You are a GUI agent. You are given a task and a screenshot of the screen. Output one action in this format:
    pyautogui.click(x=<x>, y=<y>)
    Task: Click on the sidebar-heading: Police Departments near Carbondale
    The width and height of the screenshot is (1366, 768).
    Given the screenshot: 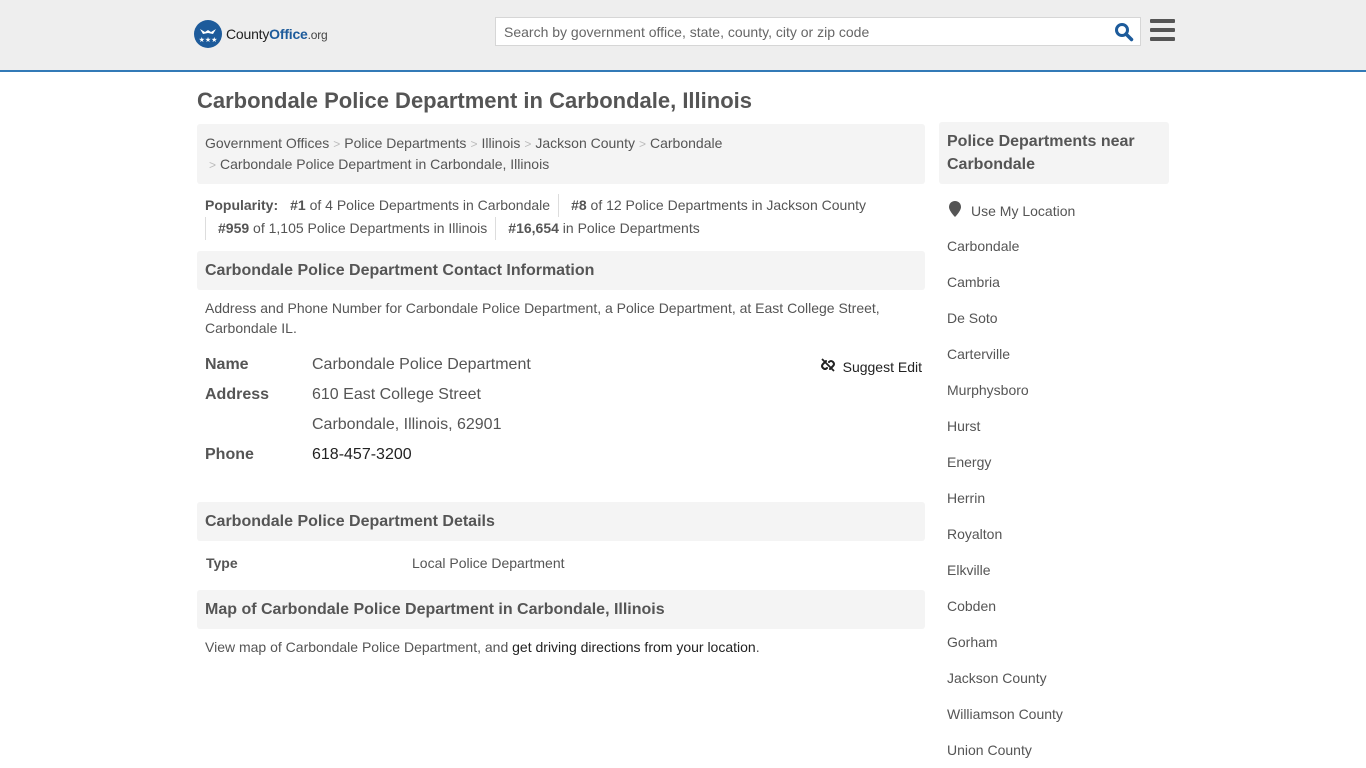 What is the action you would take?
    pyautogui.click(x=1054, y=153)
    